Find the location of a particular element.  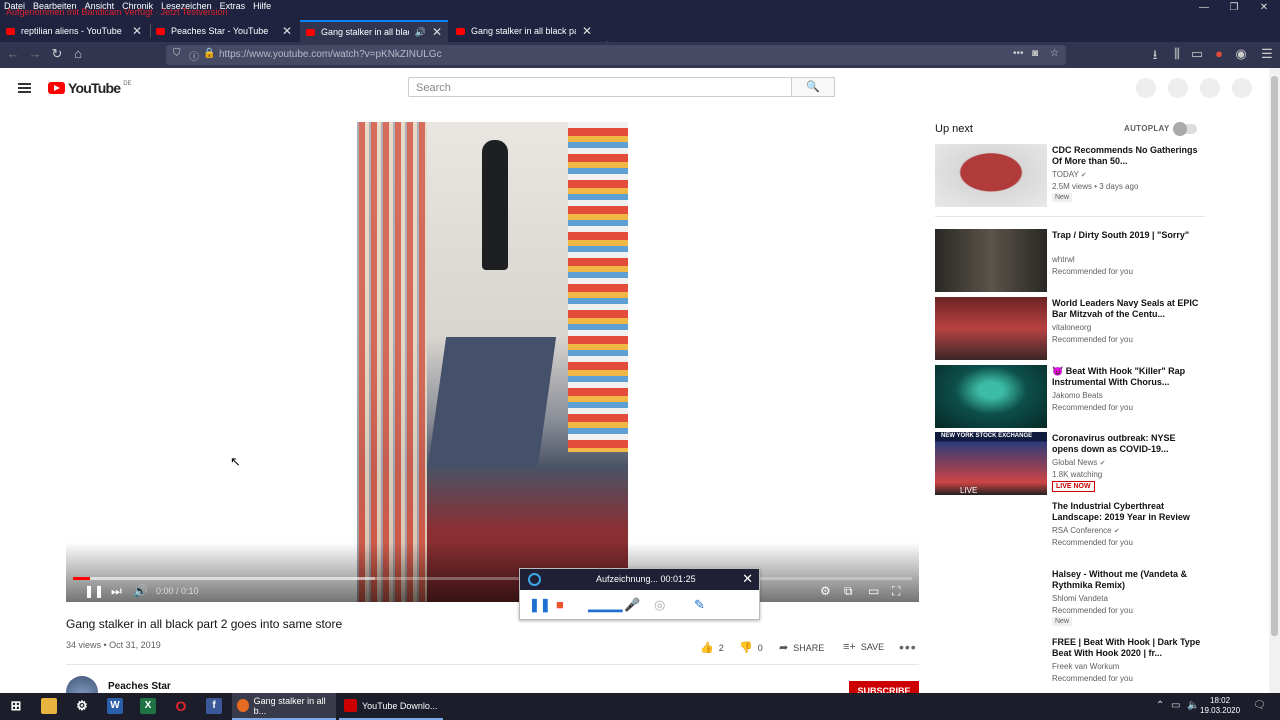

draw-pen-icon: ✎ is located at coordinates (699, 605).